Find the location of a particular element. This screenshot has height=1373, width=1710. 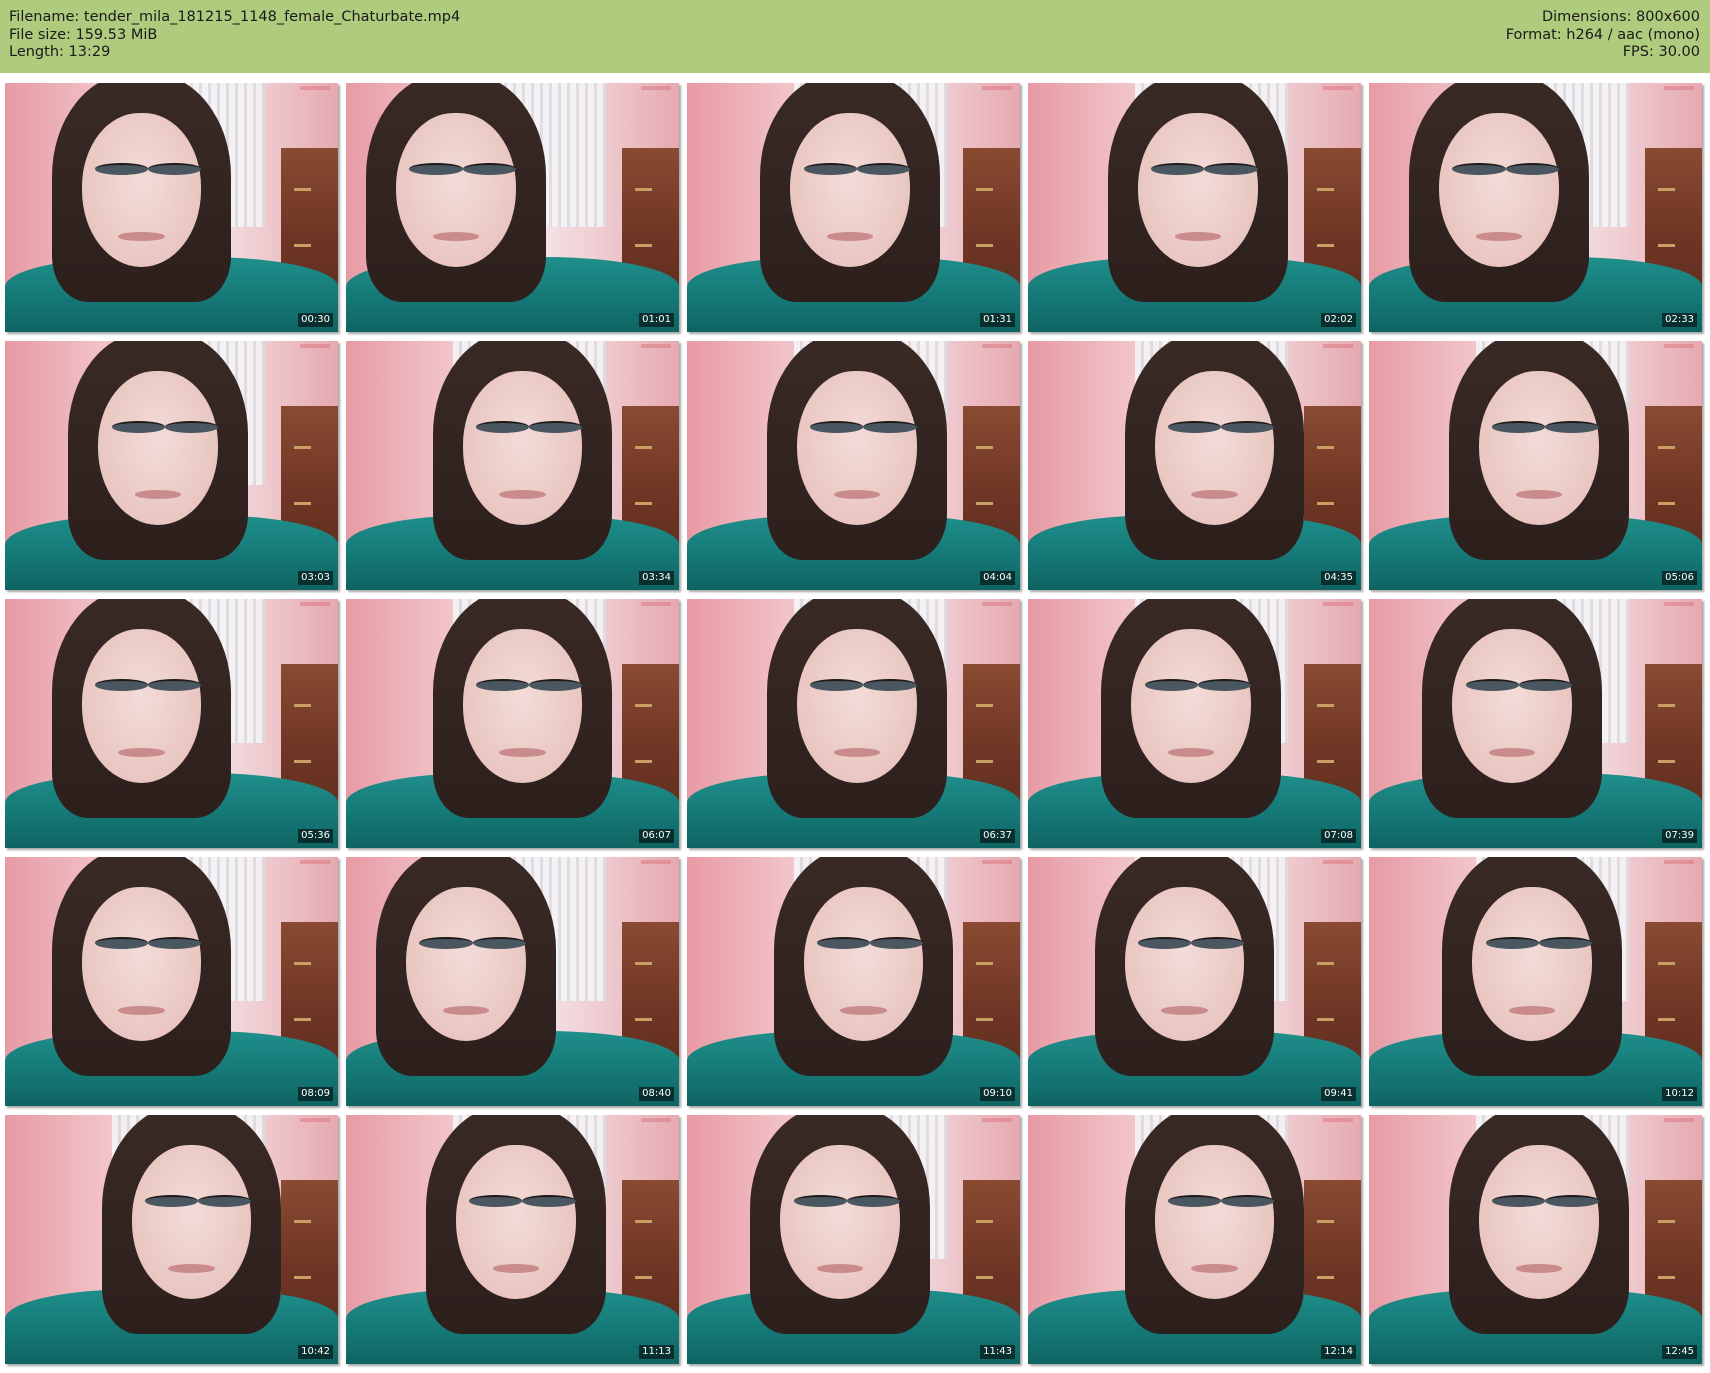

thumbnail-timestamp: 03:34 is located at coordinates (656, 578).